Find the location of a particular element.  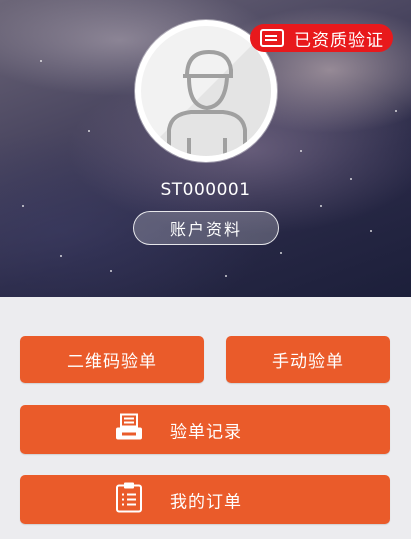

qr-verify-button: 二维码验单 is located at coordinates (112, 359).